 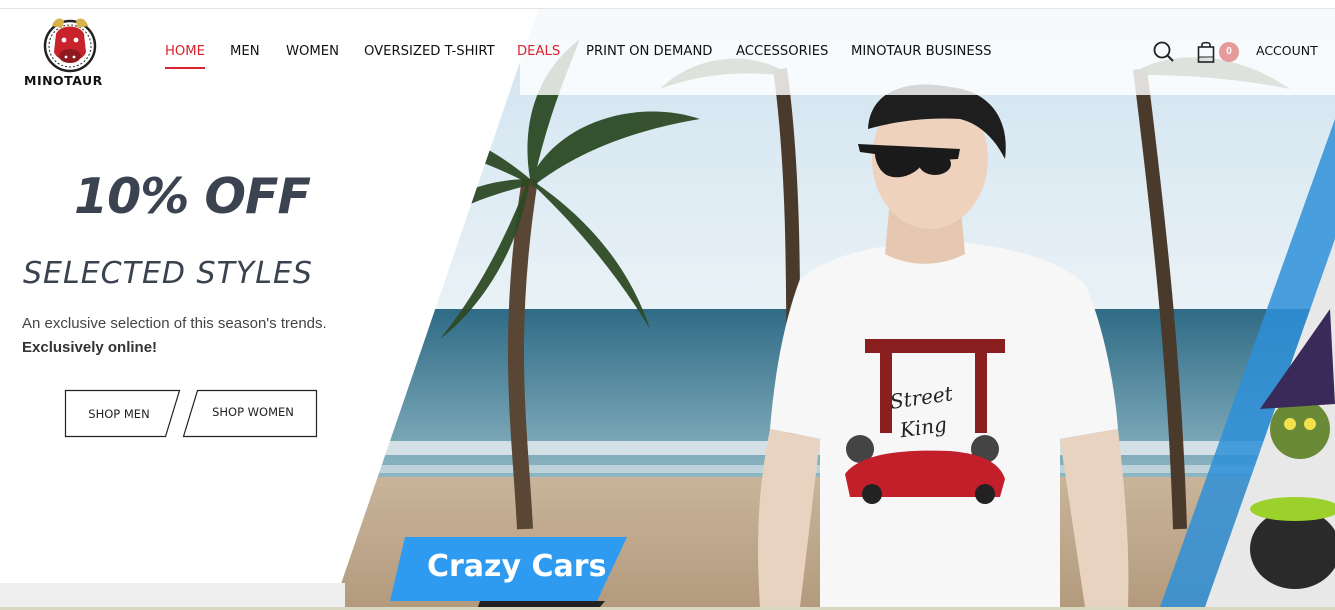 I want to click on shop-women-button: SHOP WOMEN, so click(x=253, y=412).